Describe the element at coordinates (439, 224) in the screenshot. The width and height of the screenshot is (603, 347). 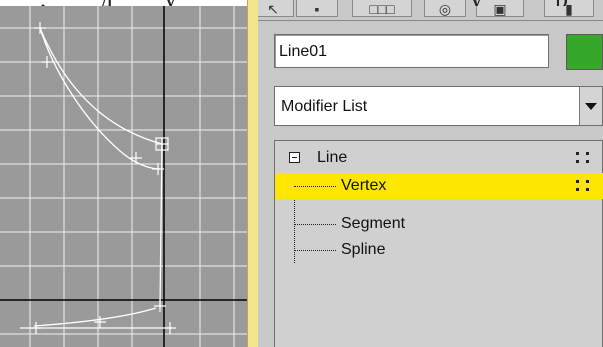
I see `stack-item-segment: Segment` at that location.